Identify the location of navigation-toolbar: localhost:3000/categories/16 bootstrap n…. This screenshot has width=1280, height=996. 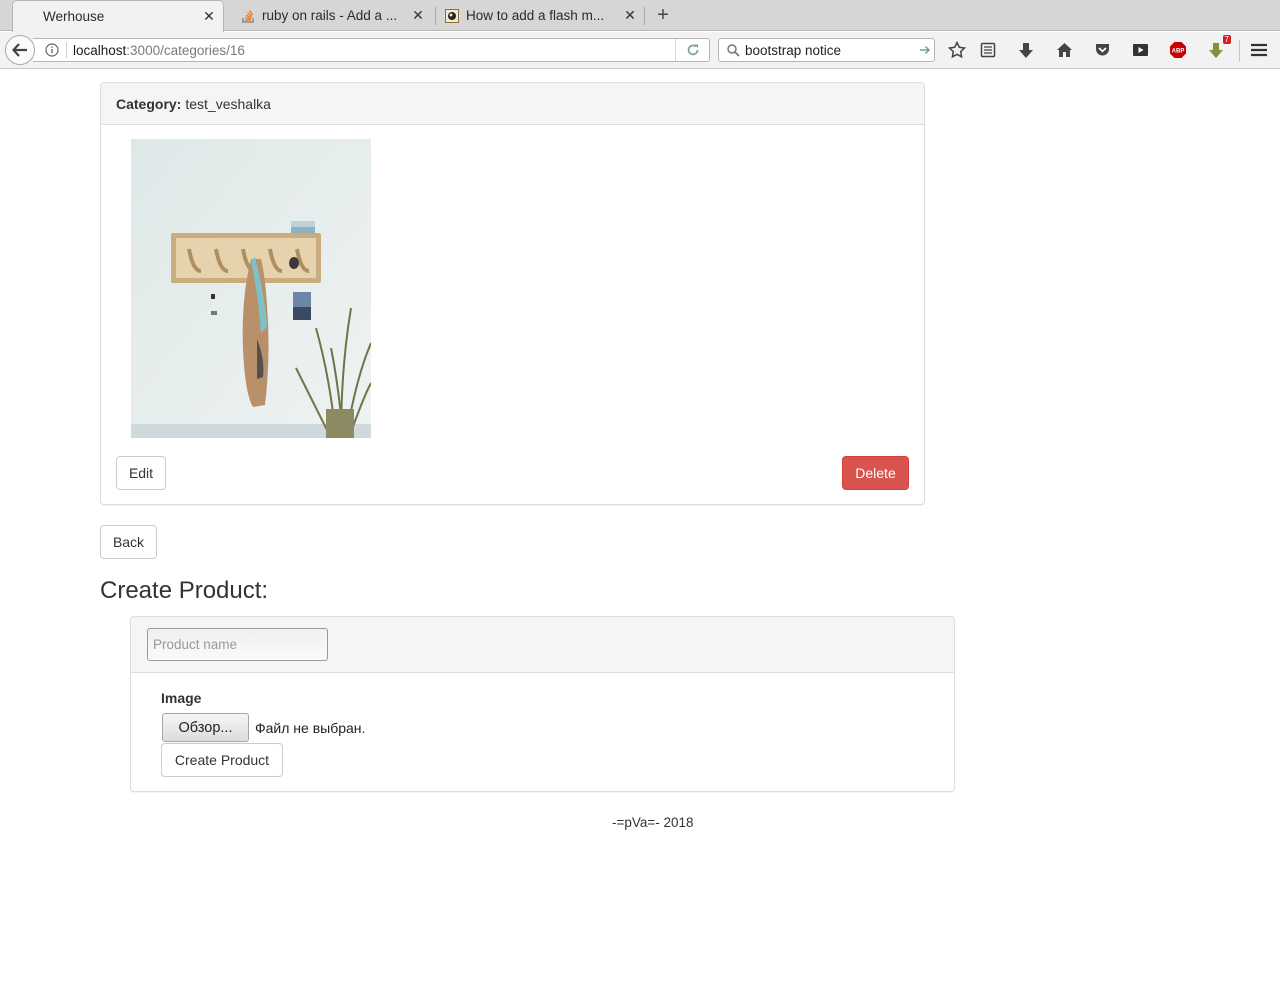
(640, 50).